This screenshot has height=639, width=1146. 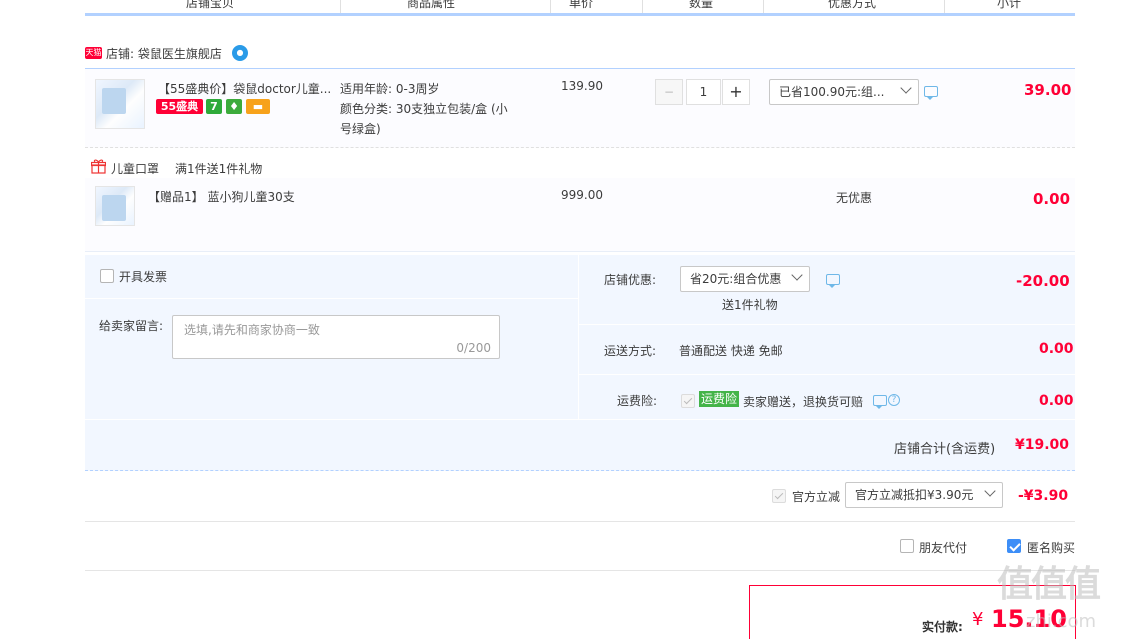 I want to click on shop-name-link: 店铺: 袋鼠医生旗舰店, so click(x=164, y=53).